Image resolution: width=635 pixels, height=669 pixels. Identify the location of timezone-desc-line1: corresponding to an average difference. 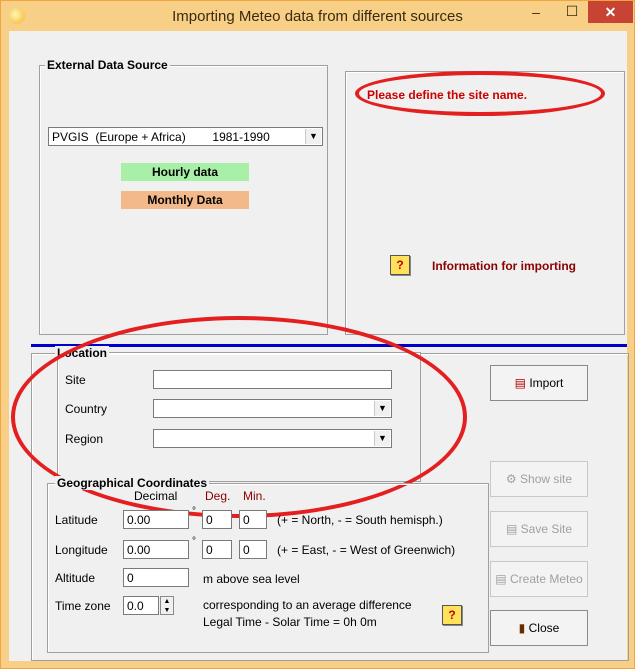
(307, 605).